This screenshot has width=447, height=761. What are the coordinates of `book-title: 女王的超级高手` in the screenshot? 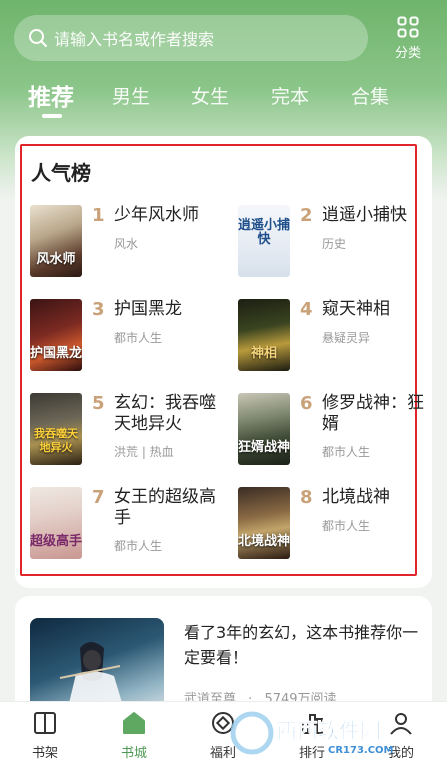 It's located at (165, 507).